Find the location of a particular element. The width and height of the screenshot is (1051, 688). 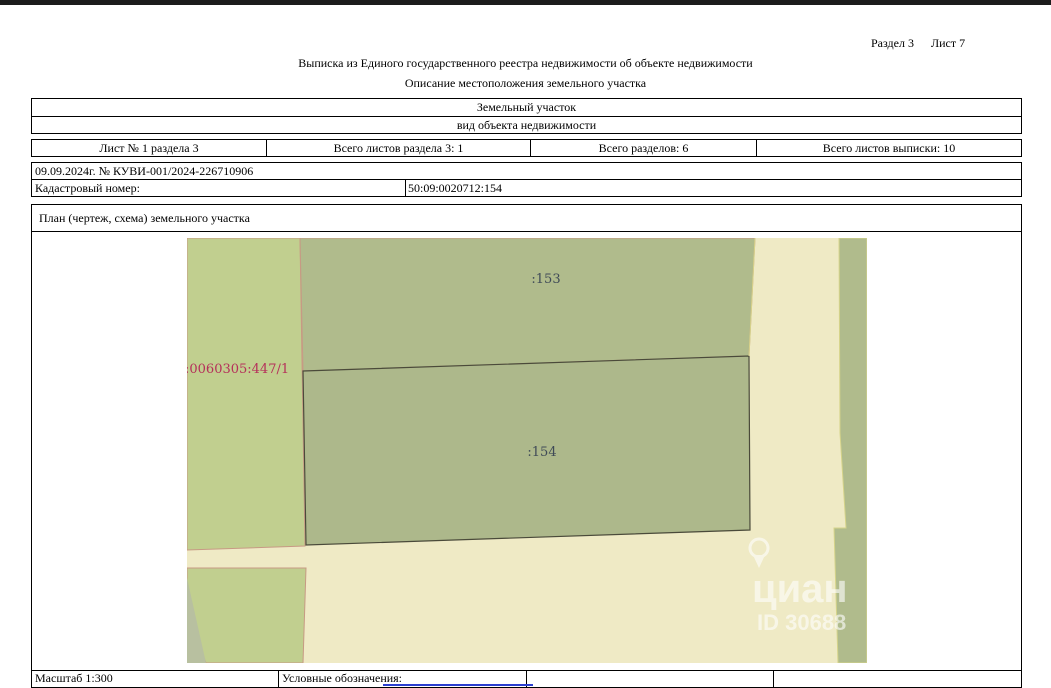

label-447: :0060305:447/1 is located at coordinates (238, 369).